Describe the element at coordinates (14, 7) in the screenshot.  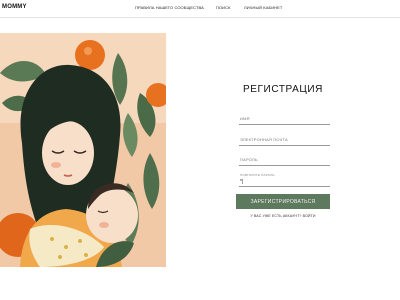
I see `logo: MOMMY` at that location.